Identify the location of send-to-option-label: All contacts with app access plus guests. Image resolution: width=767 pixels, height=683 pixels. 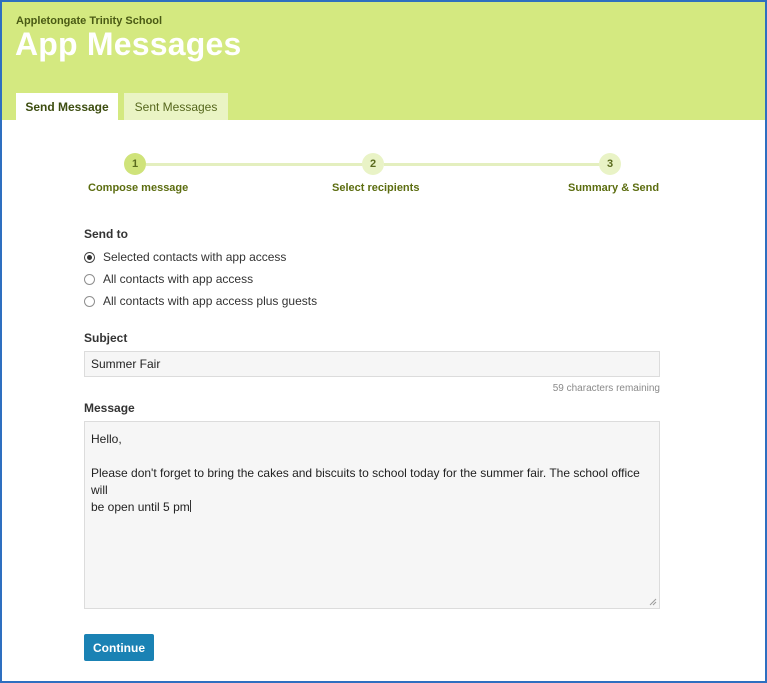
(210, 301).